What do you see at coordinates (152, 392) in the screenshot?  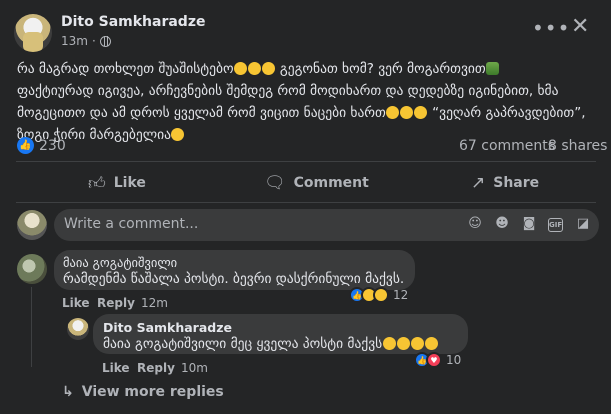 I see `view-more-replies-label: View more replies` at bounding box center [152, 392].